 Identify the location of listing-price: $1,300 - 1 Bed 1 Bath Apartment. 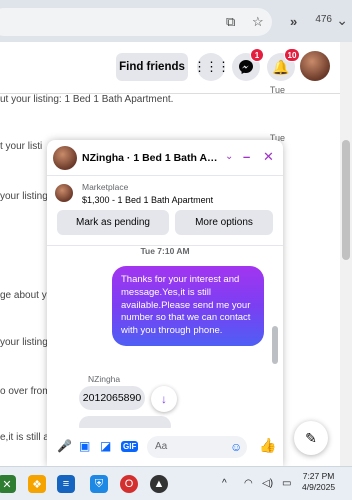
(147, 200).